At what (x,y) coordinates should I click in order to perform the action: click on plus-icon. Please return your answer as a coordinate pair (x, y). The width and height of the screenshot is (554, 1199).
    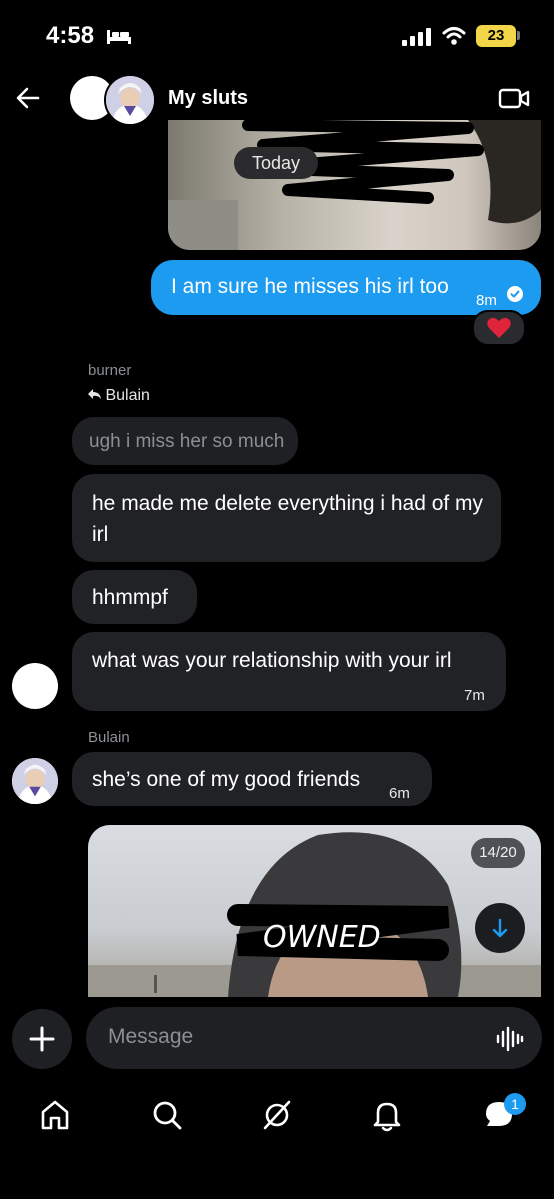
    Looking at the image, I should click on (42, 1039).